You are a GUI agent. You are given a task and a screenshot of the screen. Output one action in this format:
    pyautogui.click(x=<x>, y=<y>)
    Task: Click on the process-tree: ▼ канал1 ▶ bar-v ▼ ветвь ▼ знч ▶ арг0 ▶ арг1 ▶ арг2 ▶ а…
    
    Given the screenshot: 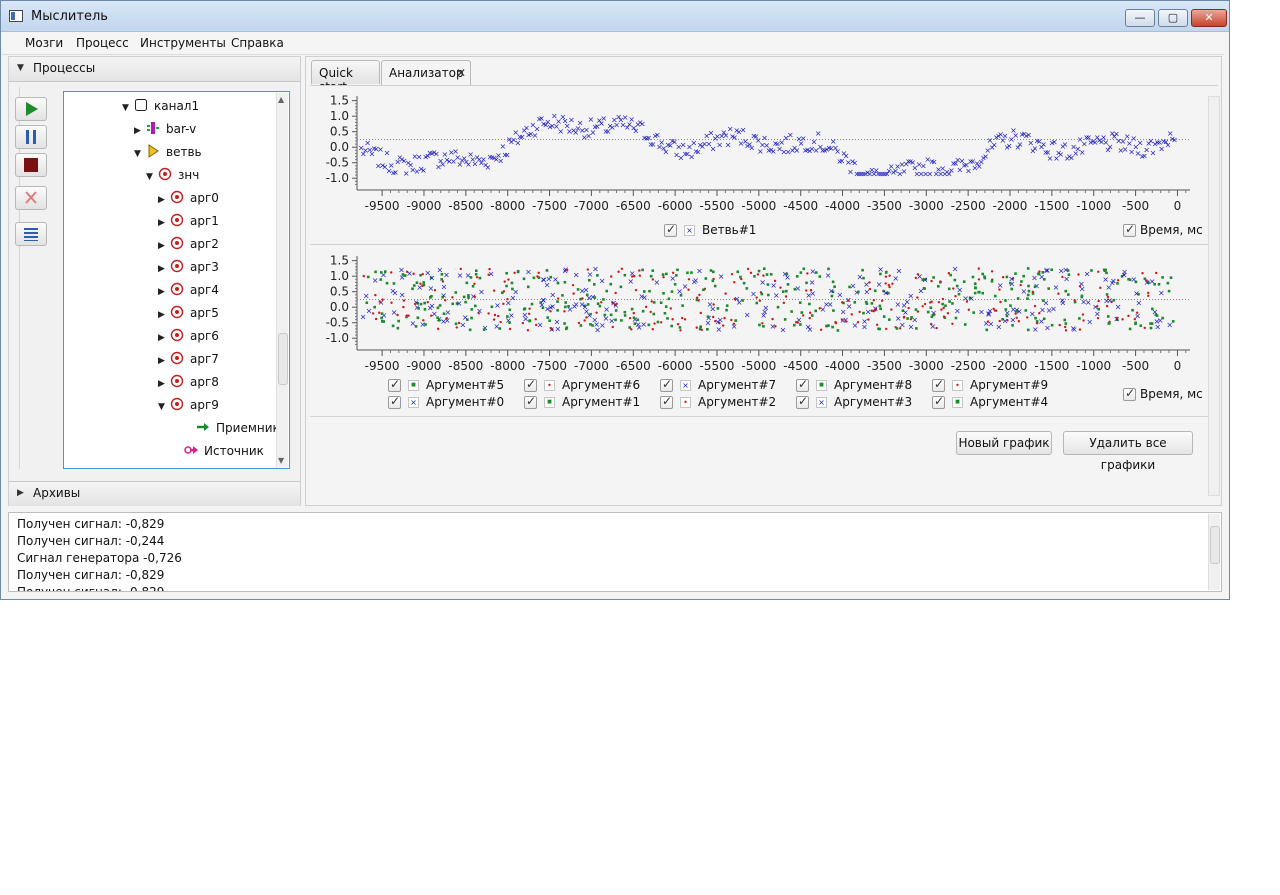 What is the action you would take?
    pyautogui.click(x=176, y=280)
    